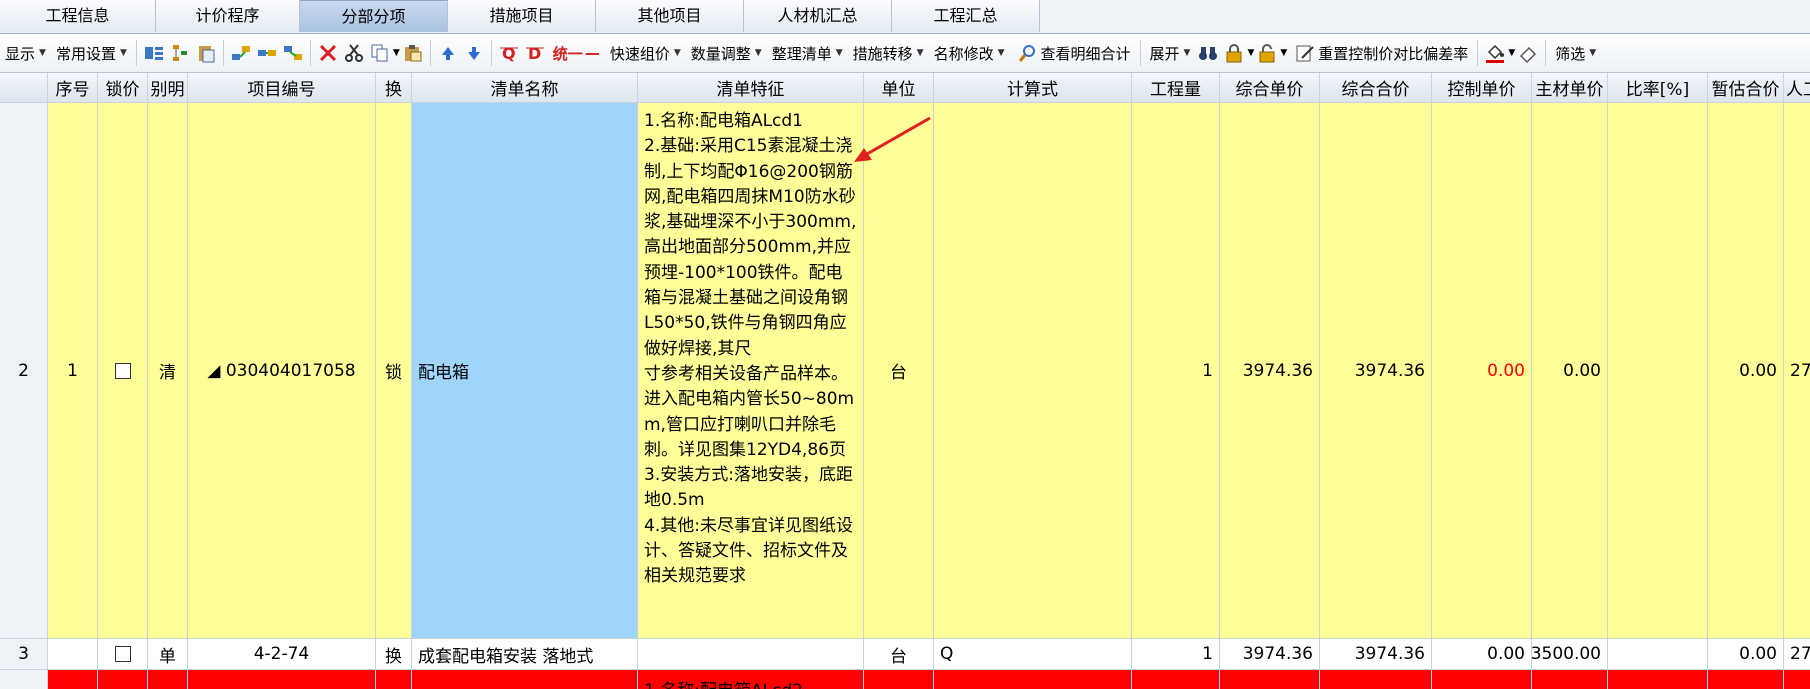 This screenshot has width=1810, height=689. Describe the element at coordinates (24, 654) in the screenshot. I see `row-number: 3` at that location.